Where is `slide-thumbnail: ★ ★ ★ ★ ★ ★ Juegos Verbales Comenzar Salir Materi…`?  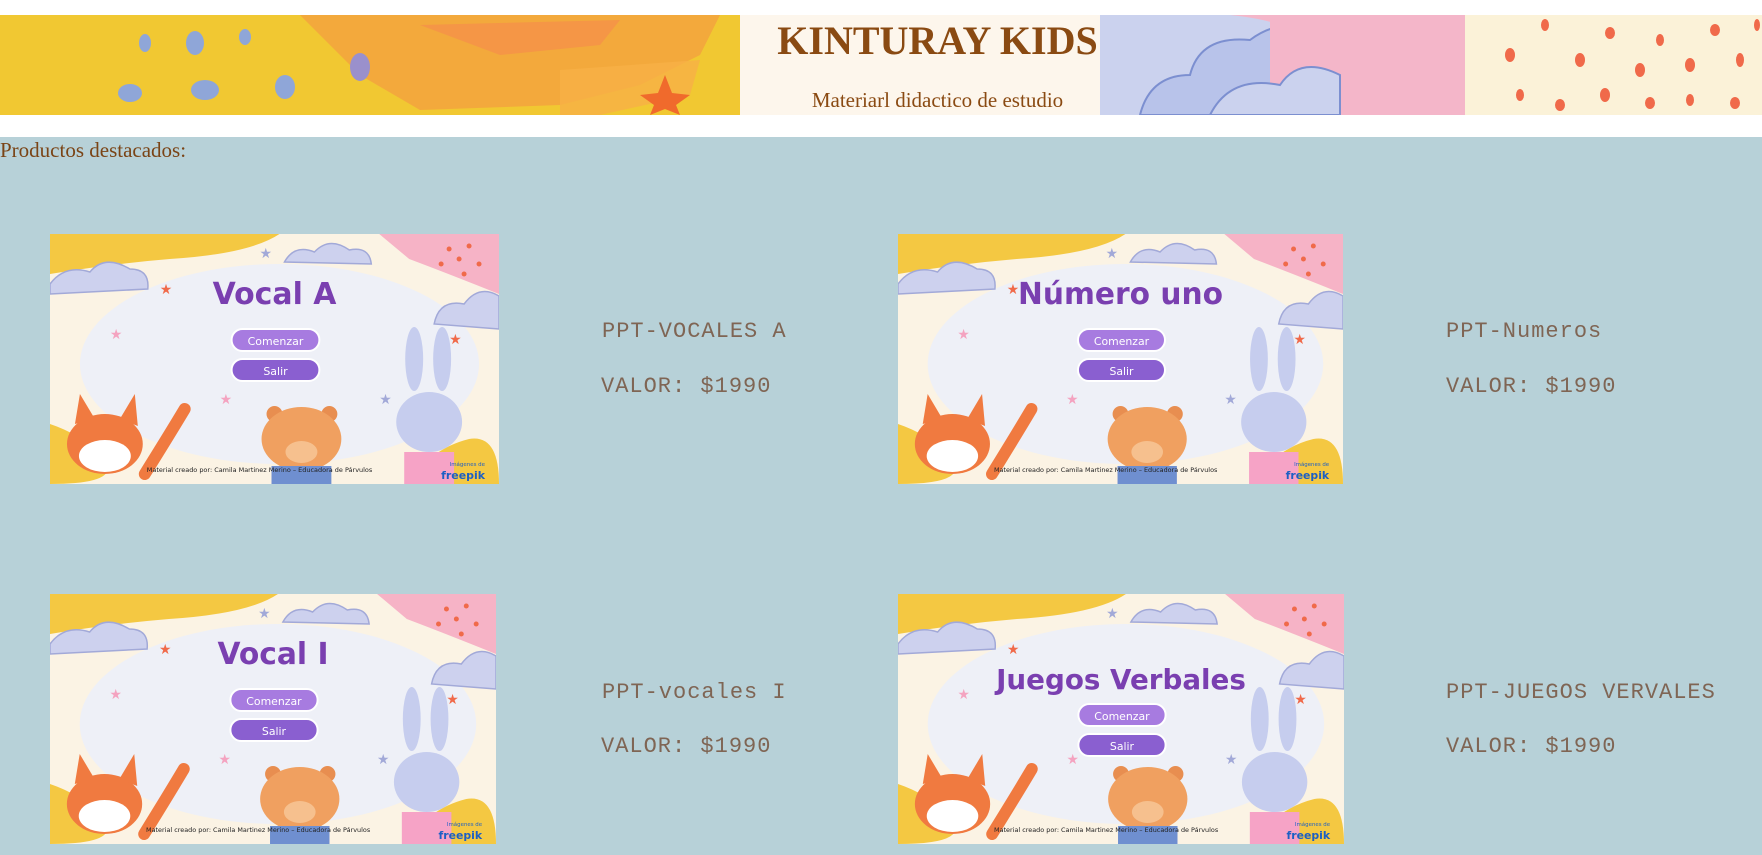
slide-thumbnail: ★ ★ ★ ★ ★ ★ Juegos Verbales Comenzar Salir Materi… is located at coordinates (1121, 719).